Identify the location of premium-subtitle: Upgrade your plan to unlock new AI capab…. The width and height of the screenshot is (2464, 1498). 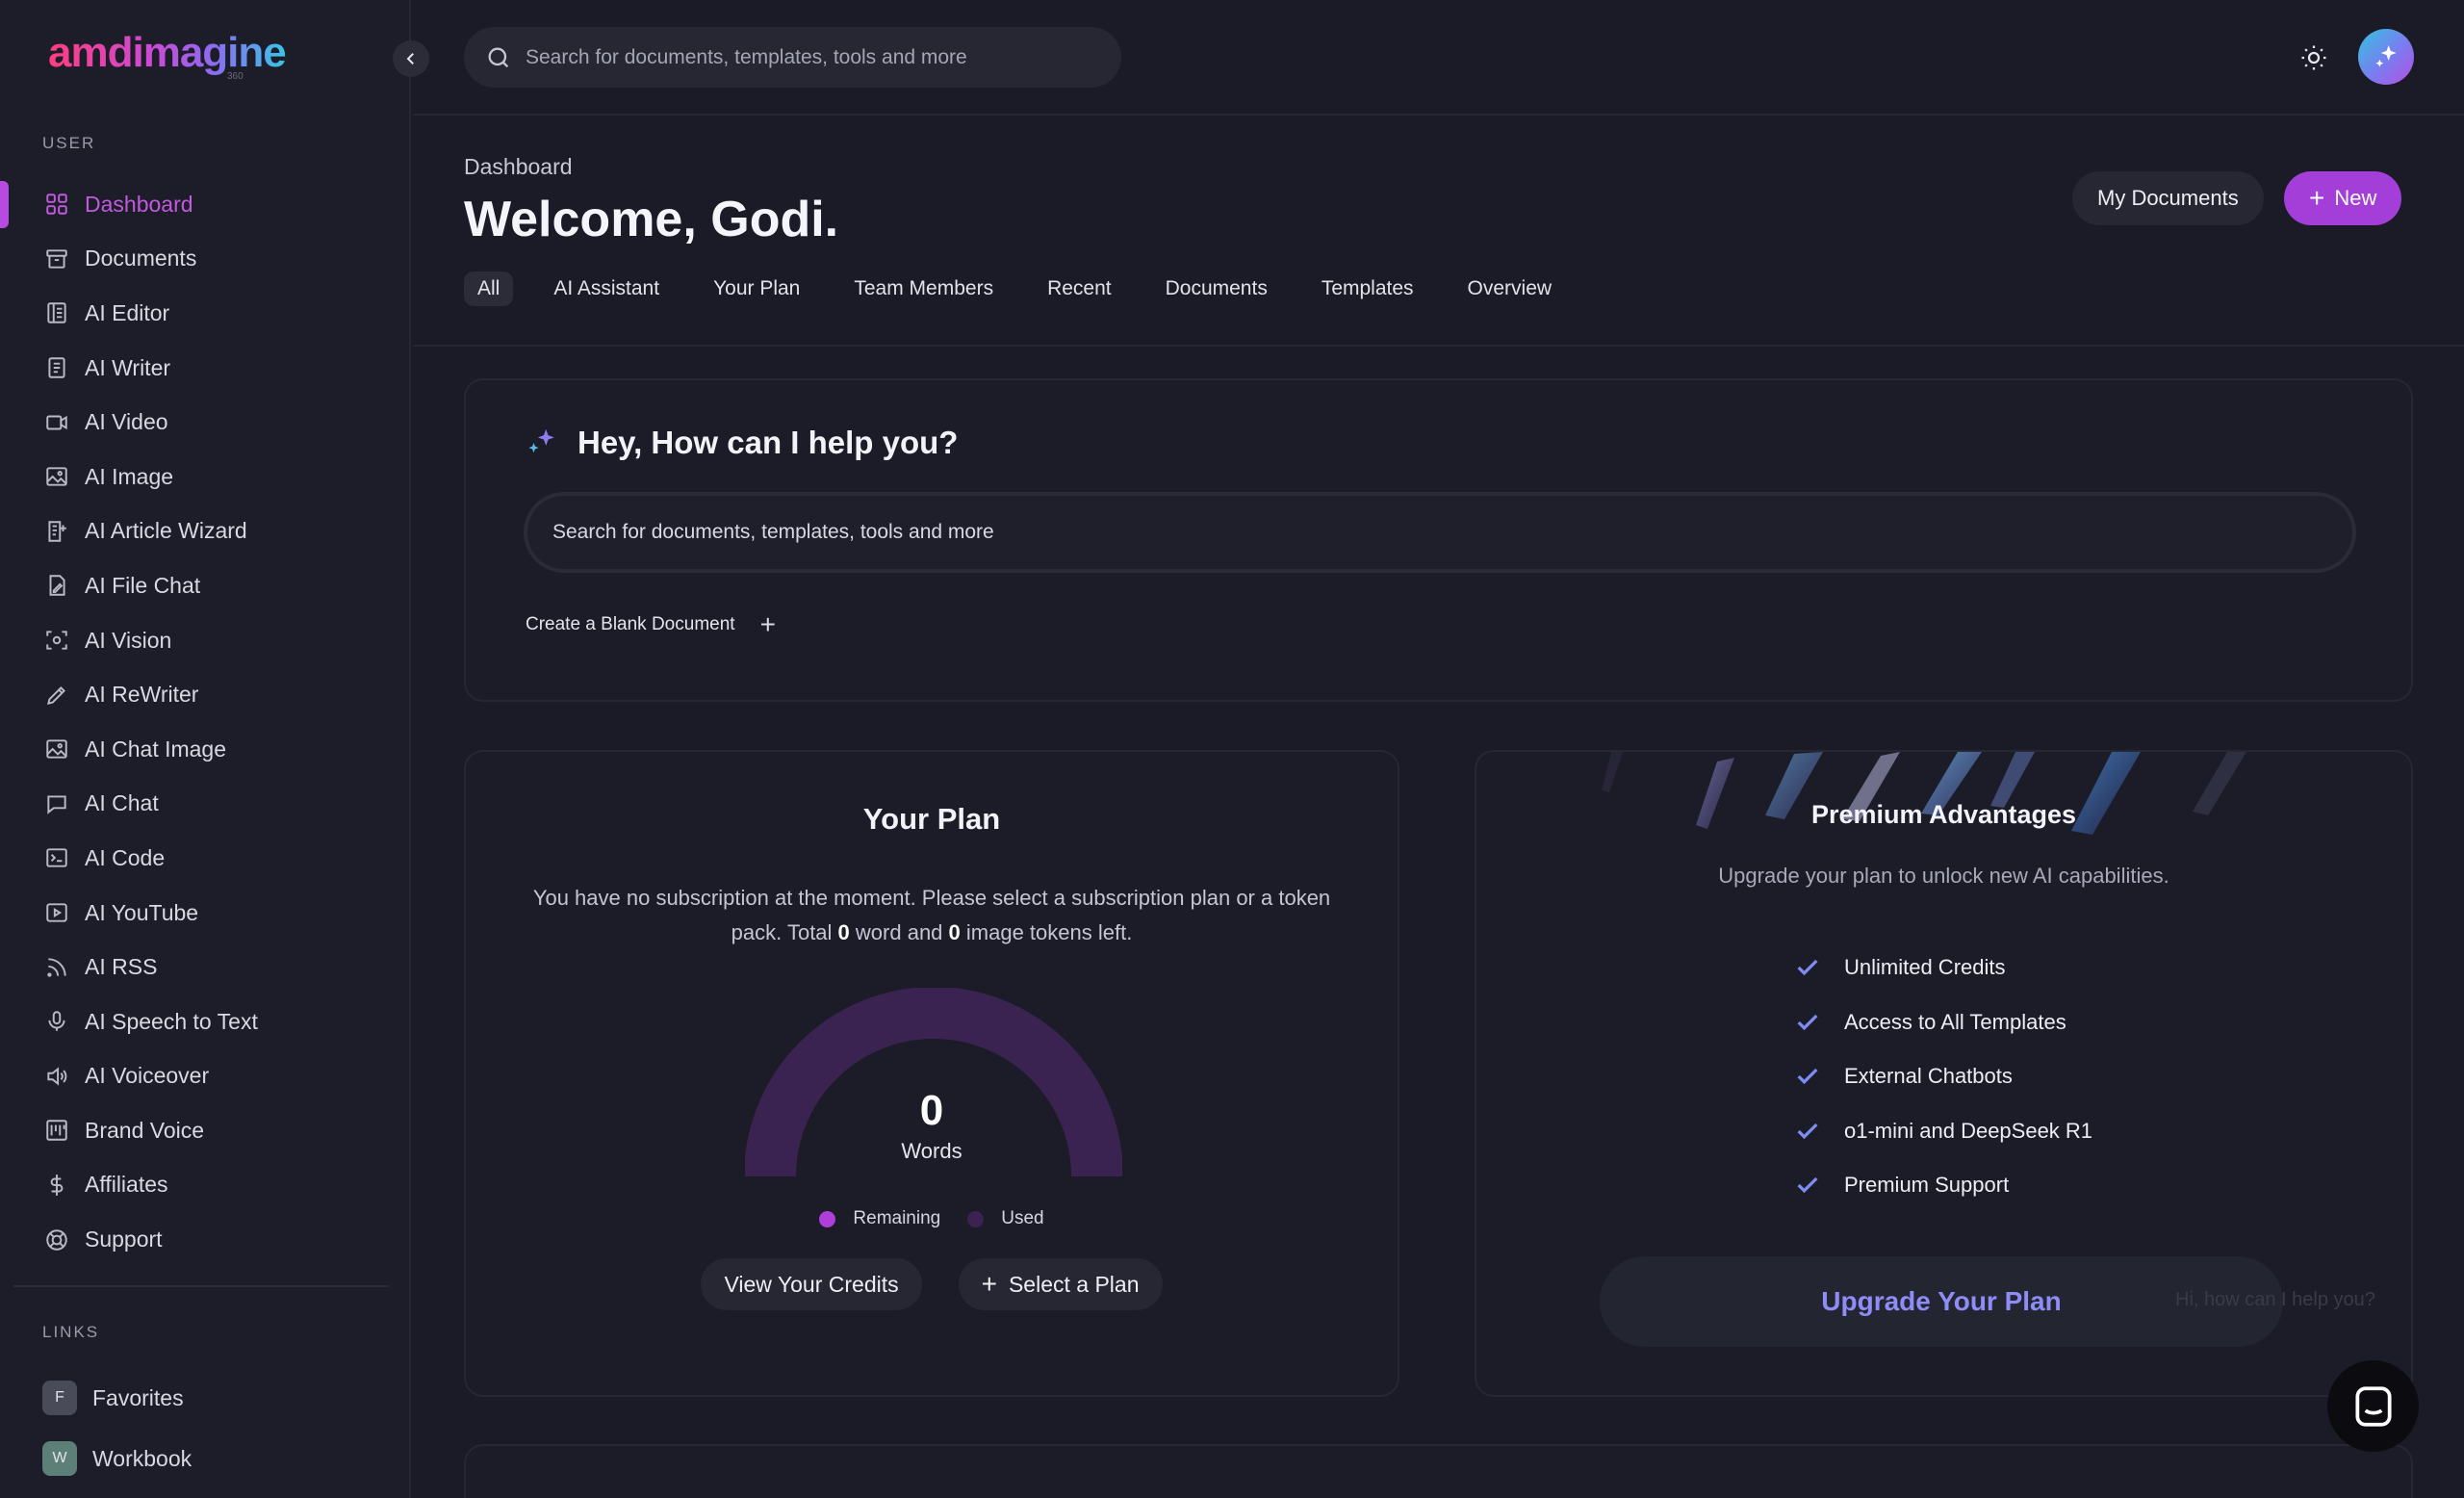
(1943, 876).